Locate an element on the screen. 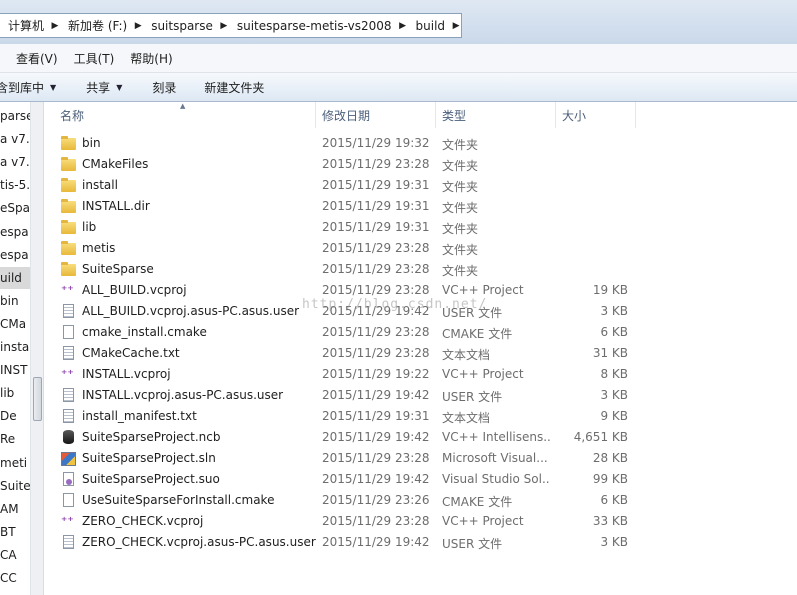  file-name: INSTALL.dir is located at coordinates (116, 206).